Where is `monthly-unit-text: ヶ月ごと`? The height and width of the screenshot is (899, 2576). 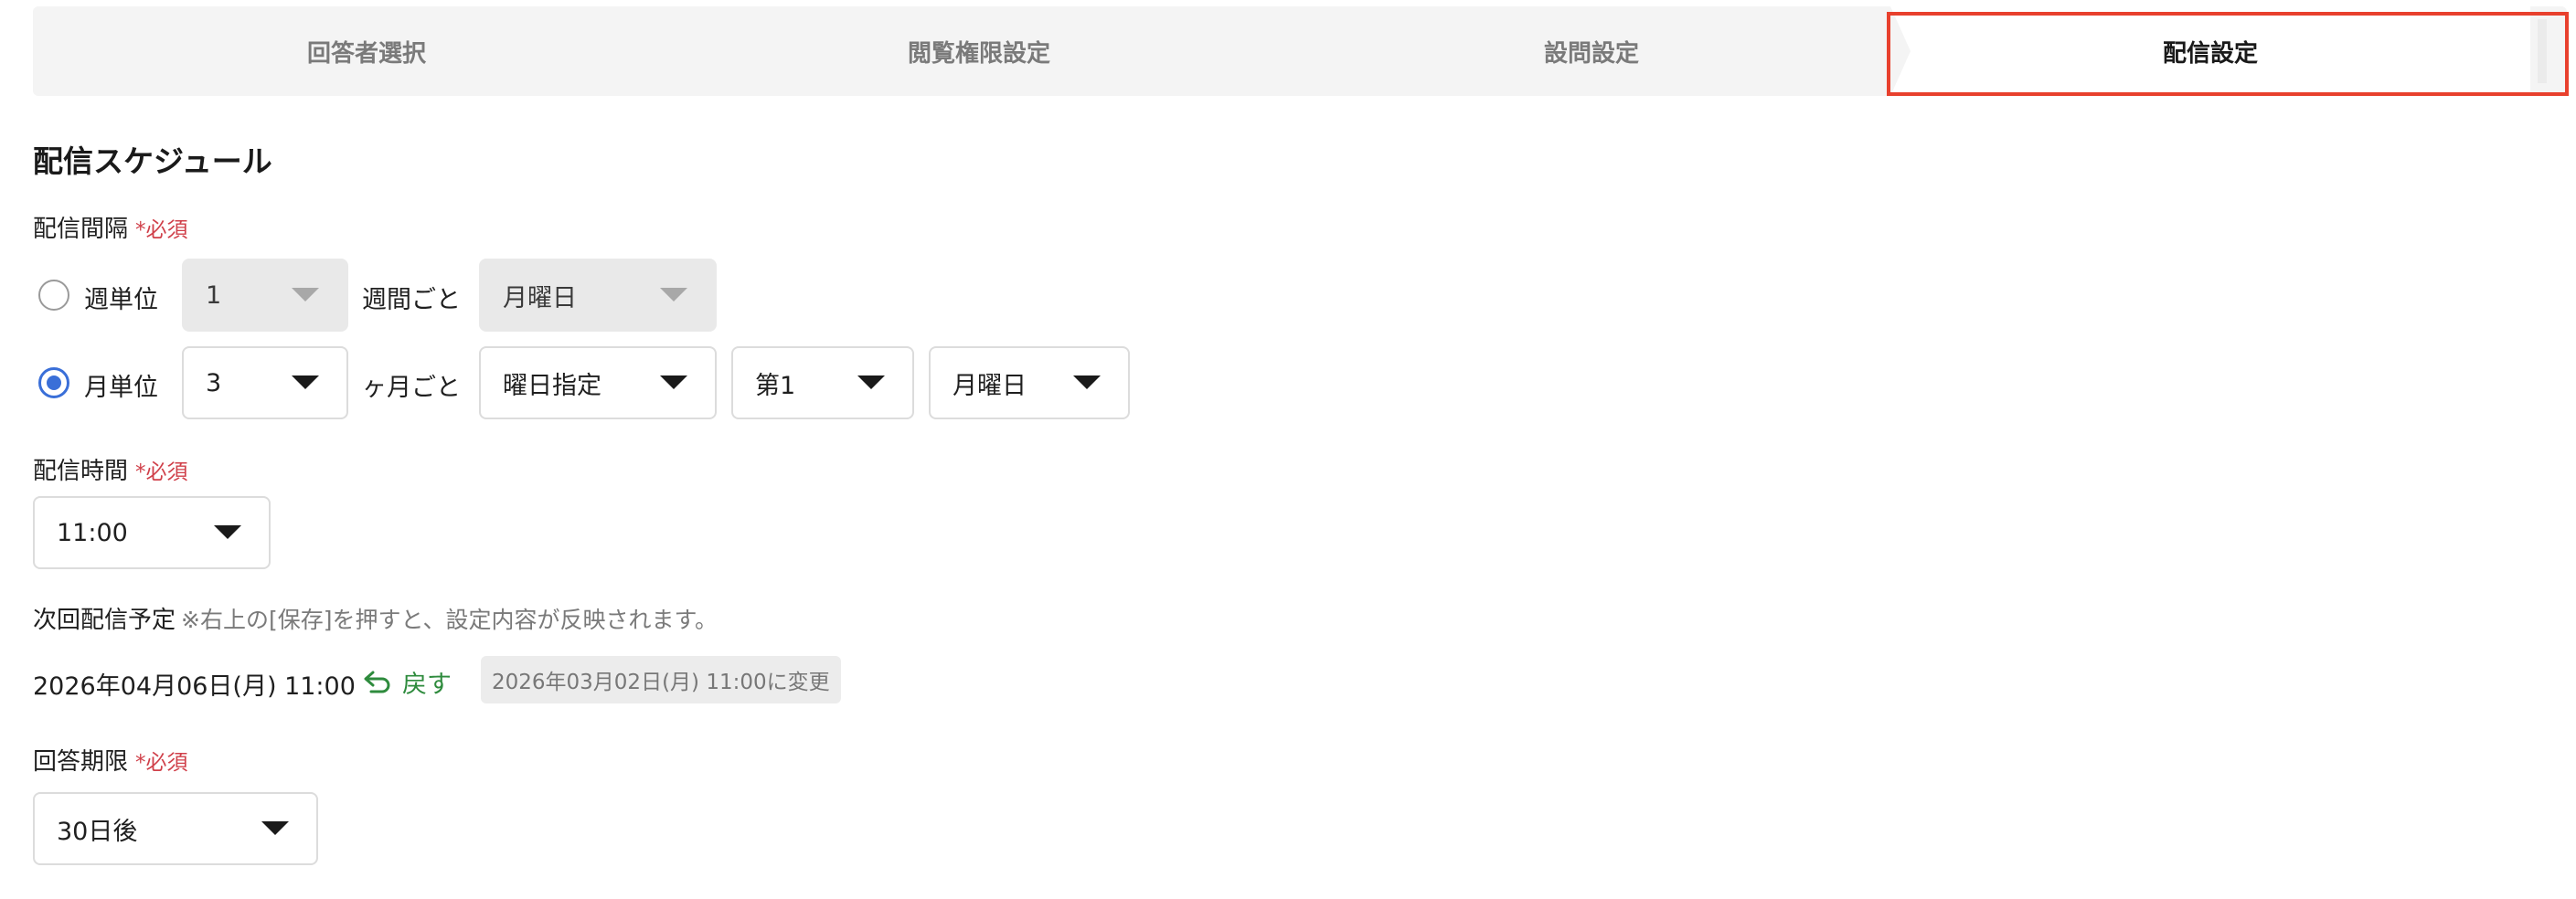
monthly-unit-text: ヶ月ごと is located at coordinates (411, 388).